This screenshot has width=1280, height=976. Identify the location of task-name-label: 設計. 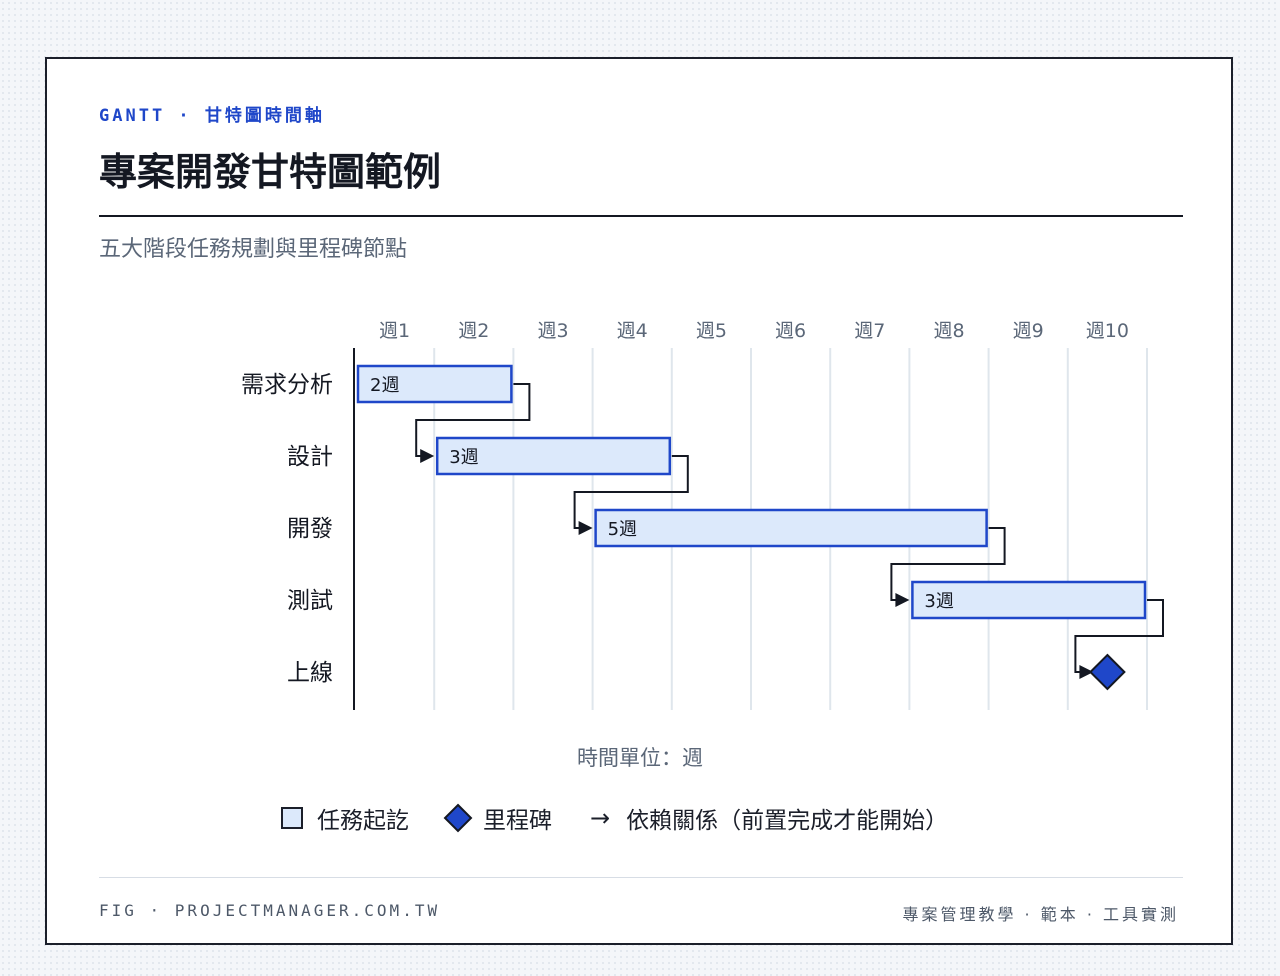
(310, 457).